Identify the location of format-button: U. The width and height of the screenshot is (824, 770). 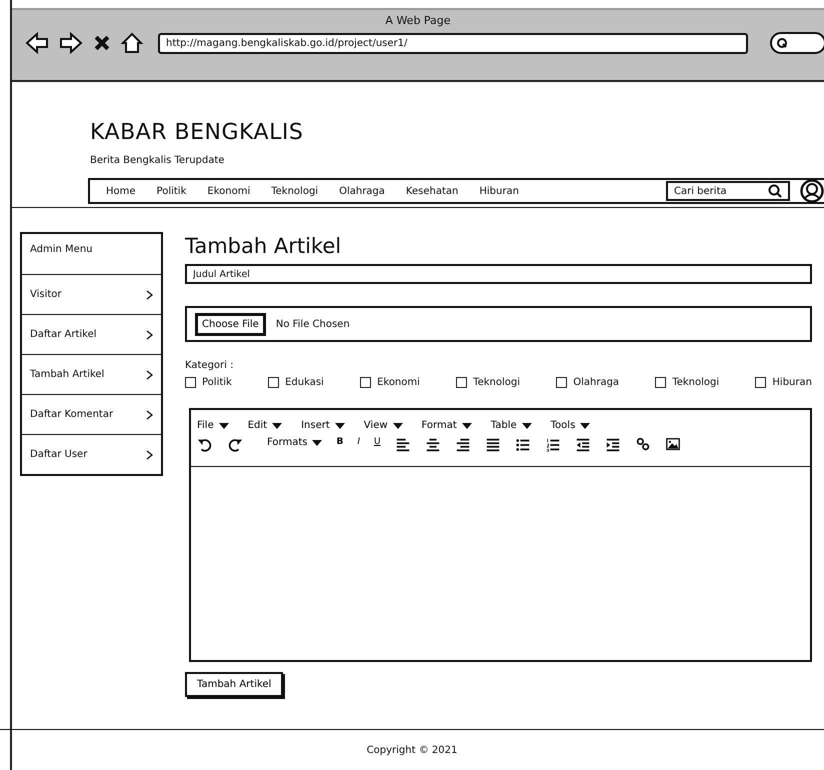
(377, 442).